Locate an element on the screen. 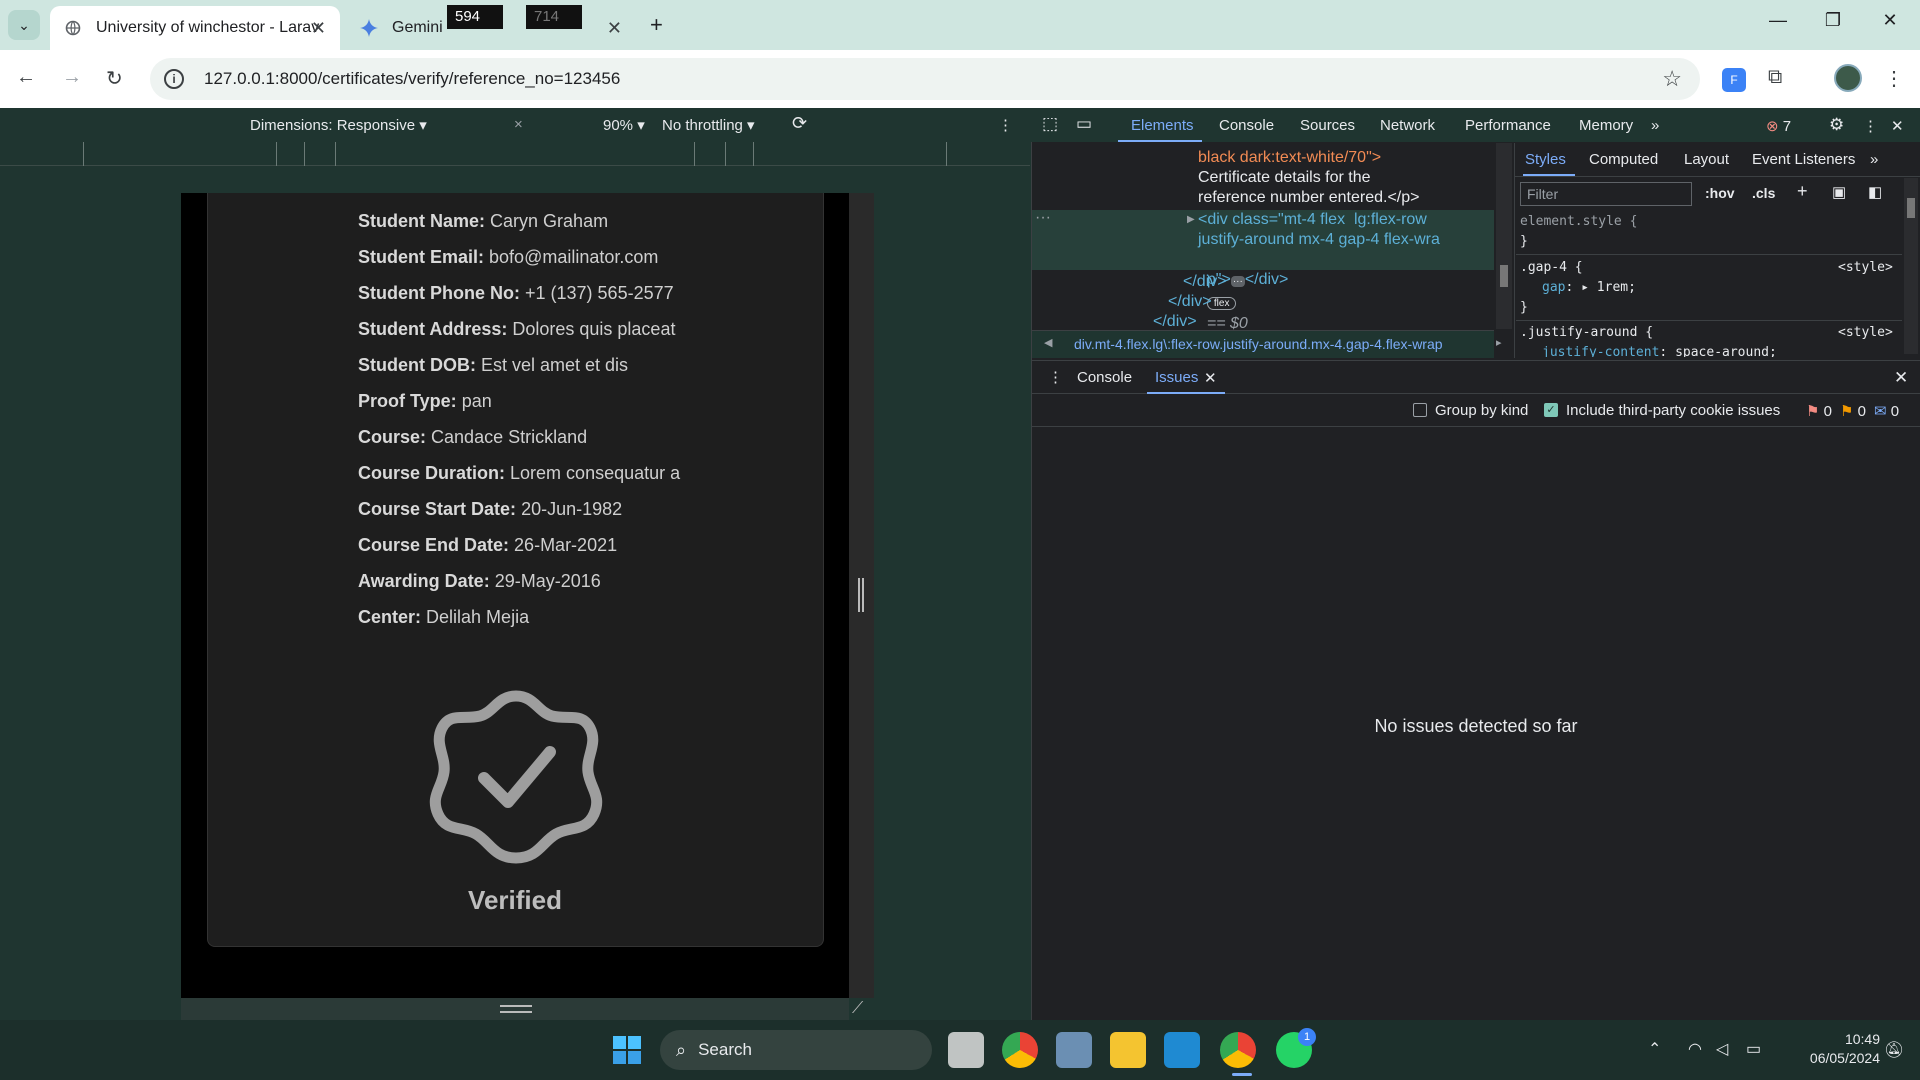  tab-event-listeners: Event Listeners is located at coordinates (1803, 159).